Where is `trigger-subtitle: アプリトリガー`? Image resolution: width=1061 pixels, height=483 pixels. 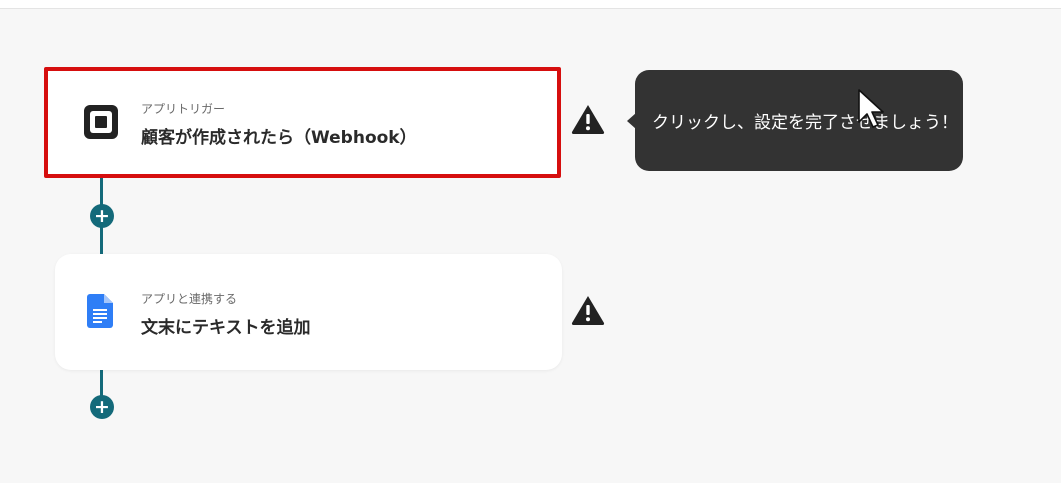 trigger-subtitle: アプリトリガー is located at coordinates (183, 109).